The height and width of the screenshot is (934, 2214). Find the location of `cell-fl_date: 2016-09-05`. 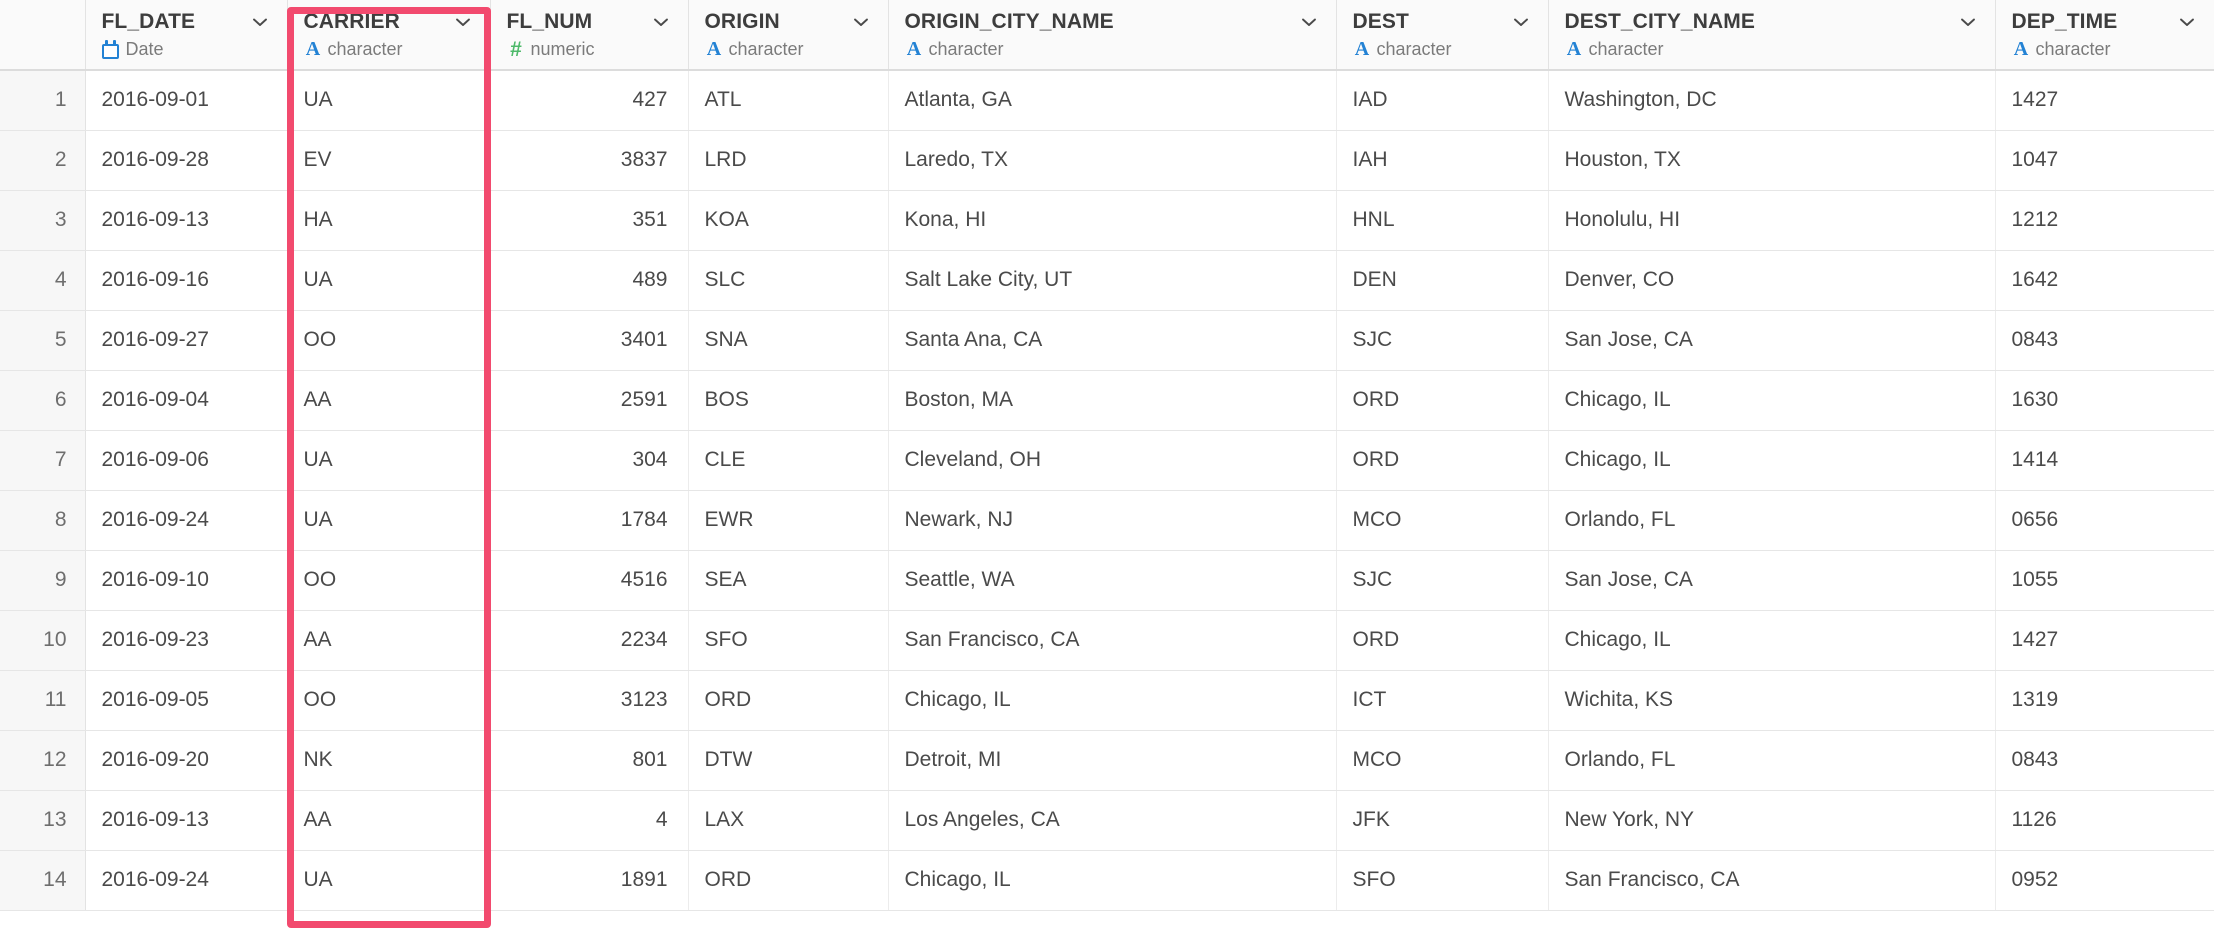

cell-fl_date: 2016-09-05 is located at coordinates (186, 700).